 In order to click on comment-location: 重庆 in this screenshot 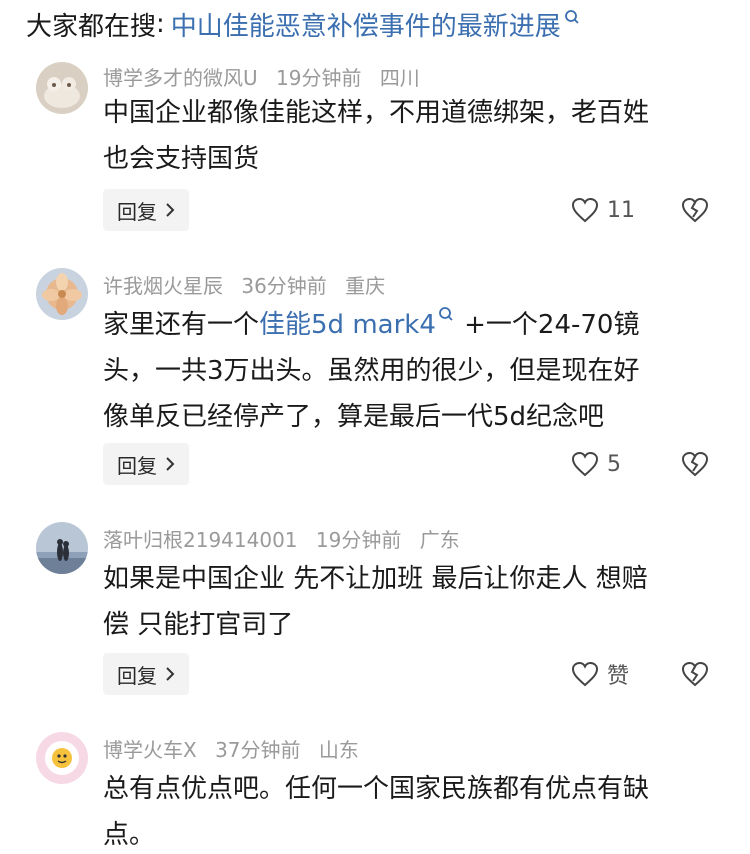, I will do `click(365, 286)`.